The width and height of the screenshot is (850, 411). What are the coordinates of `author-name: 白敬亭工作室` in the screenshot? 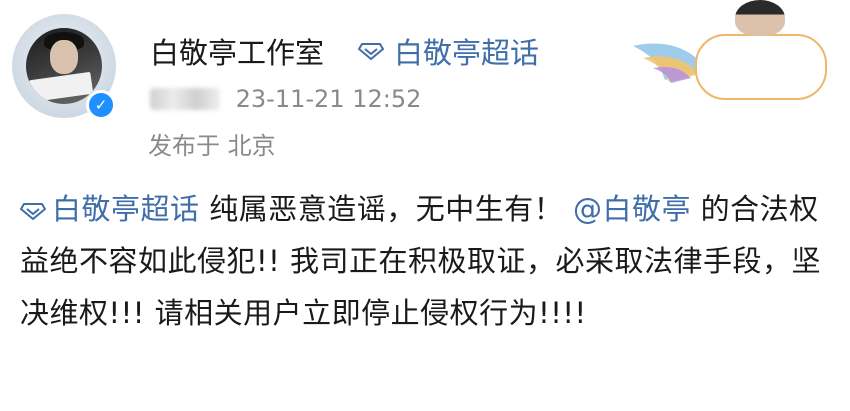 It's located at (237, 51).